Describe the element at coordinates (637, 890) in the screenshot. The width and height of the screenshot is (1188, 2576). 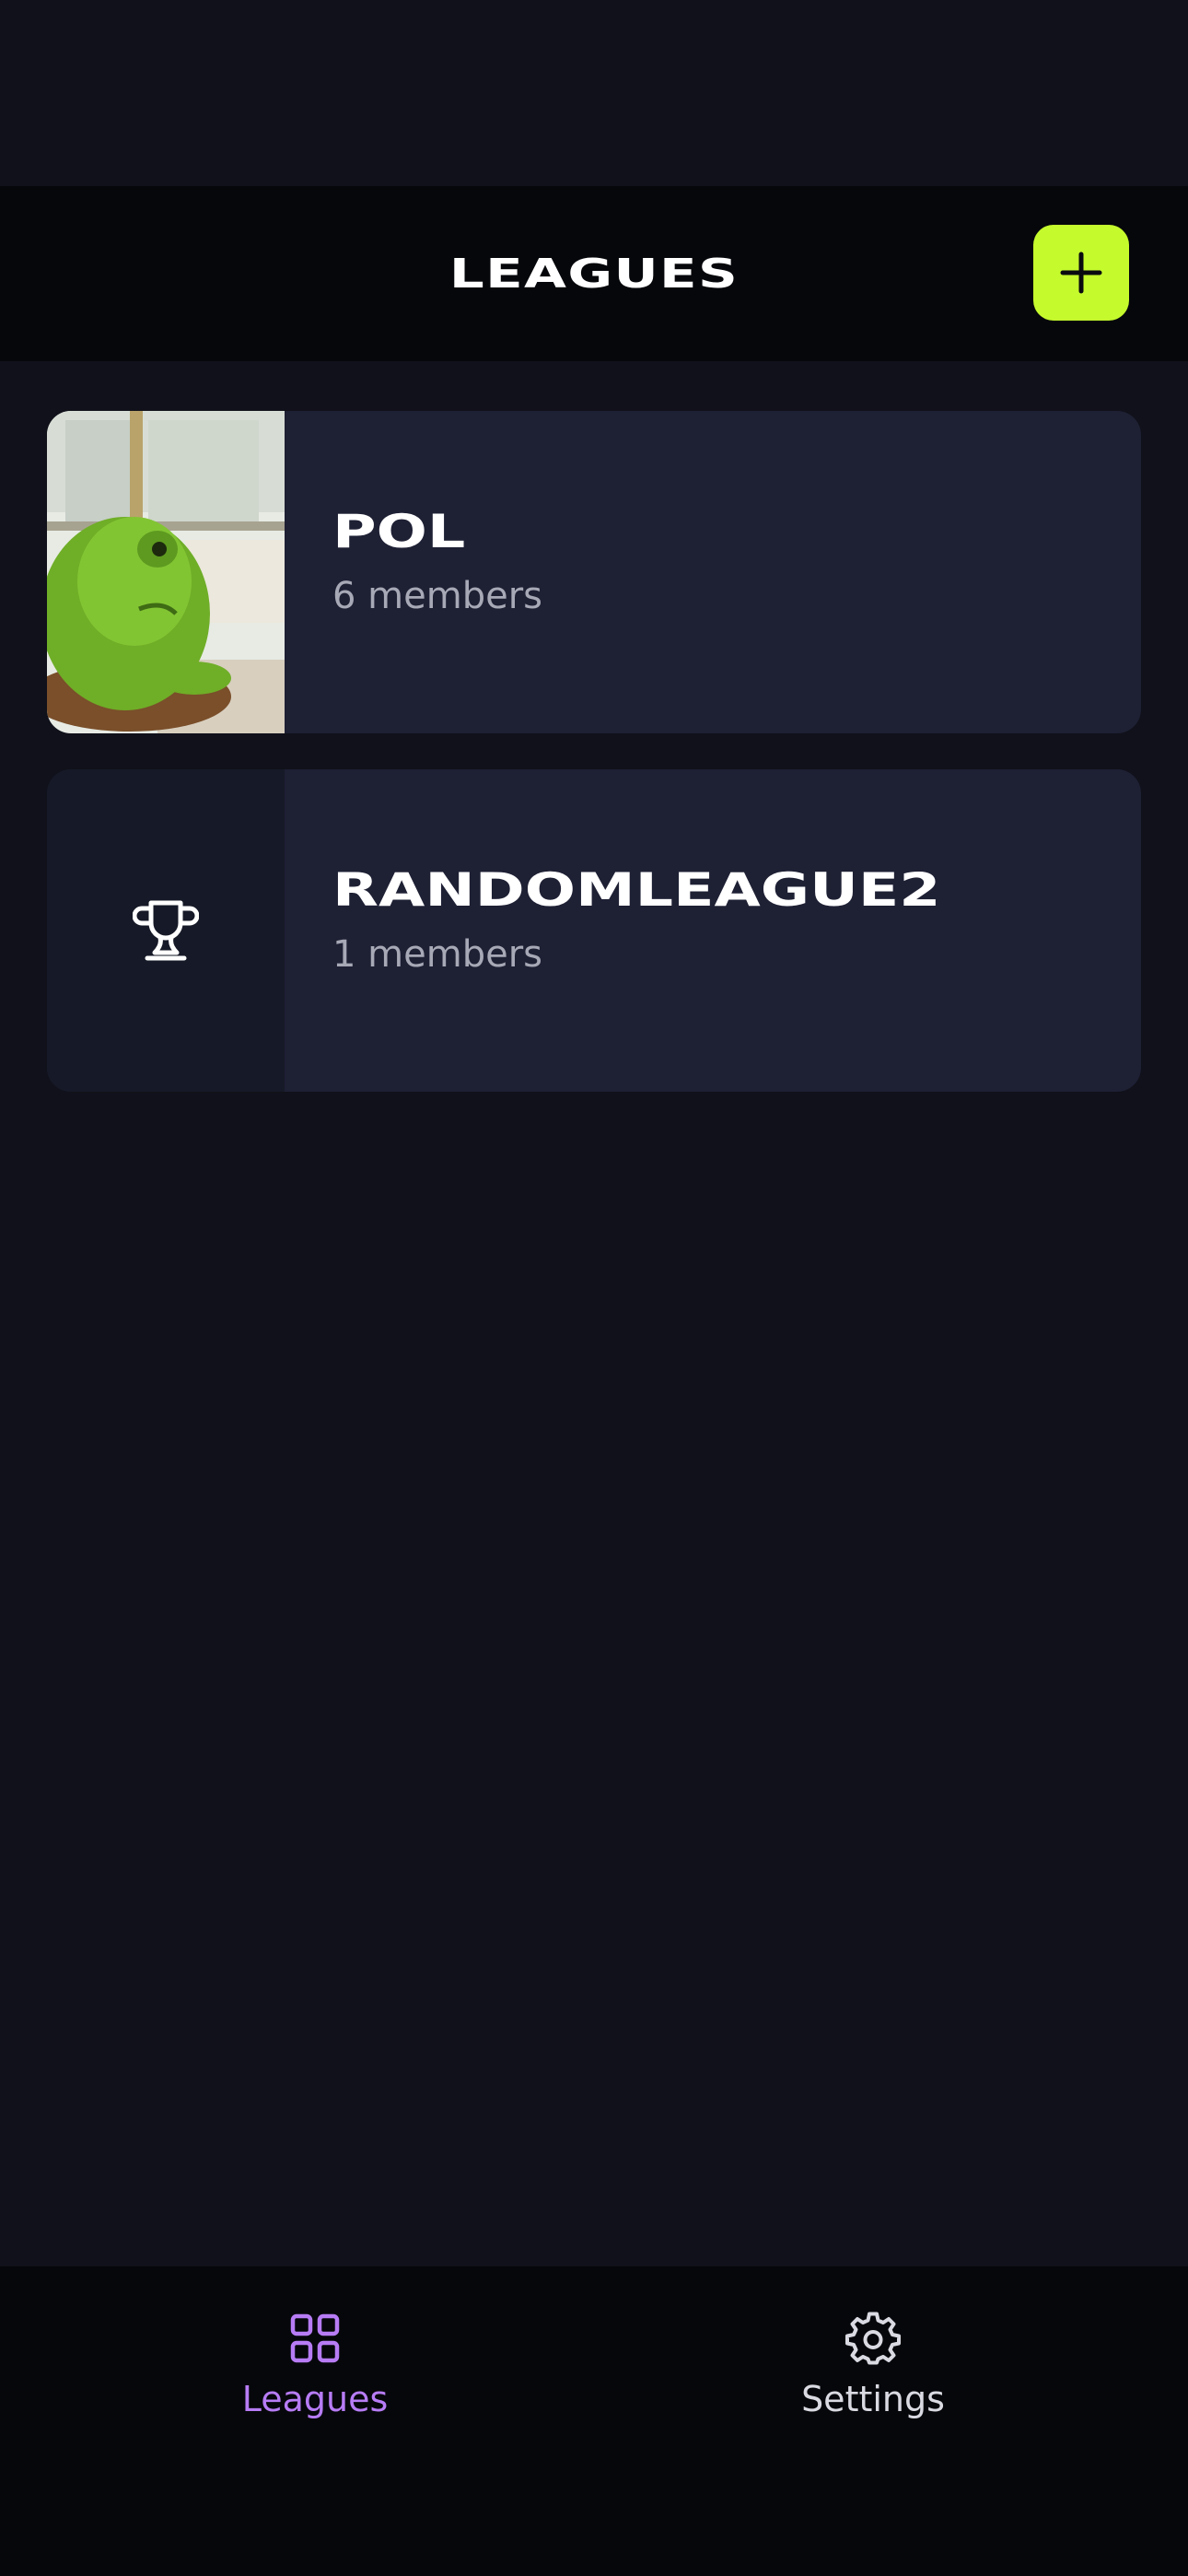
I see `league-name: RANDOMLEAGUE2` at that location.